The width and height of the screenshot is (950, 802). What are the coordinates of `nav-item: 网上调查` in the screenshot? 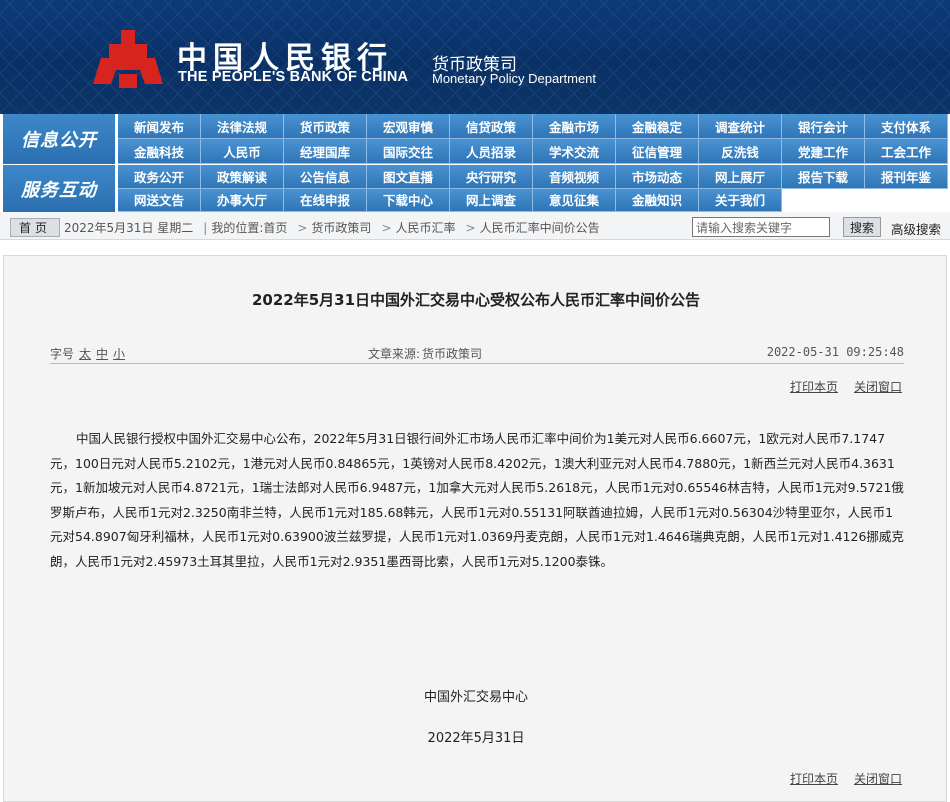 It's located at (491, 200).